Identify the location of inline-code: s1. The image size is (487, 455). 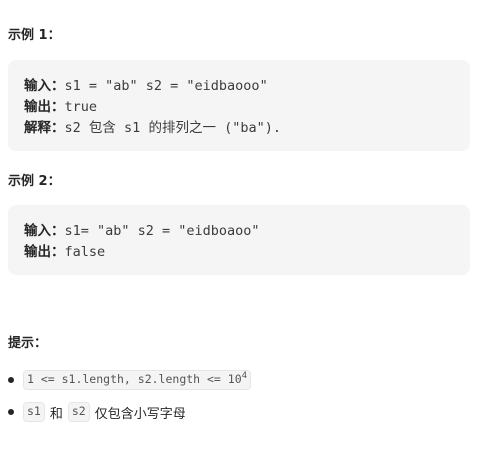
(34, 412).